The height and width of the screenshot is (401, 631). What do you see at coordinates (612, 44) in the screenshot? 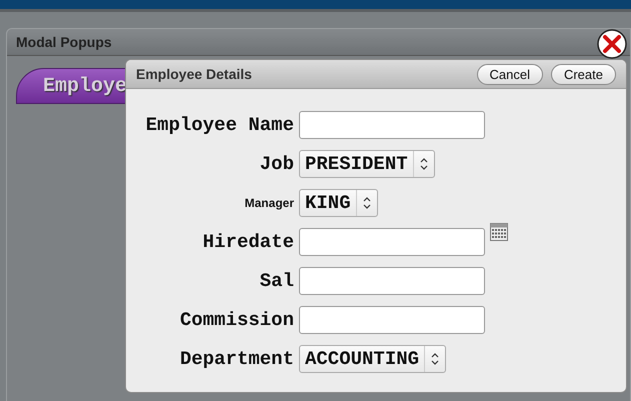
I see `close-icon` at bounding box center [612, 44].